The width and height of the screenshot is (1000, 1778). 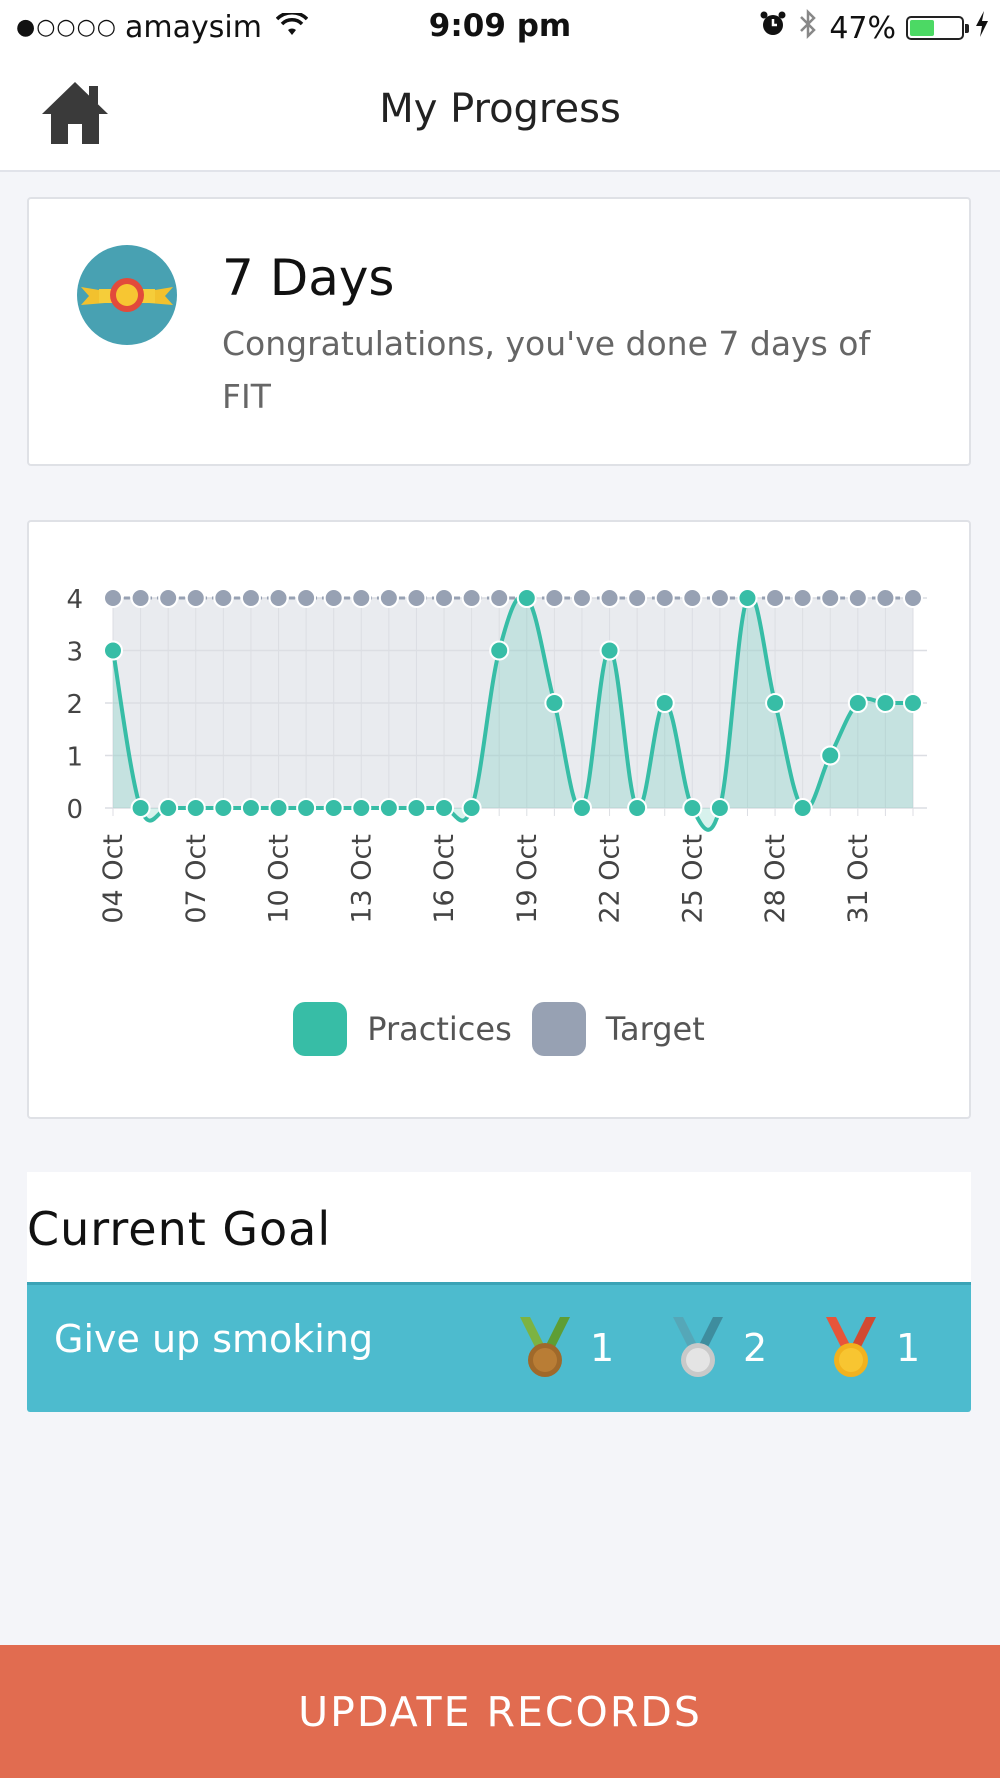 I want to click on streak-title: 7 Days, so click(x=308, y=278).